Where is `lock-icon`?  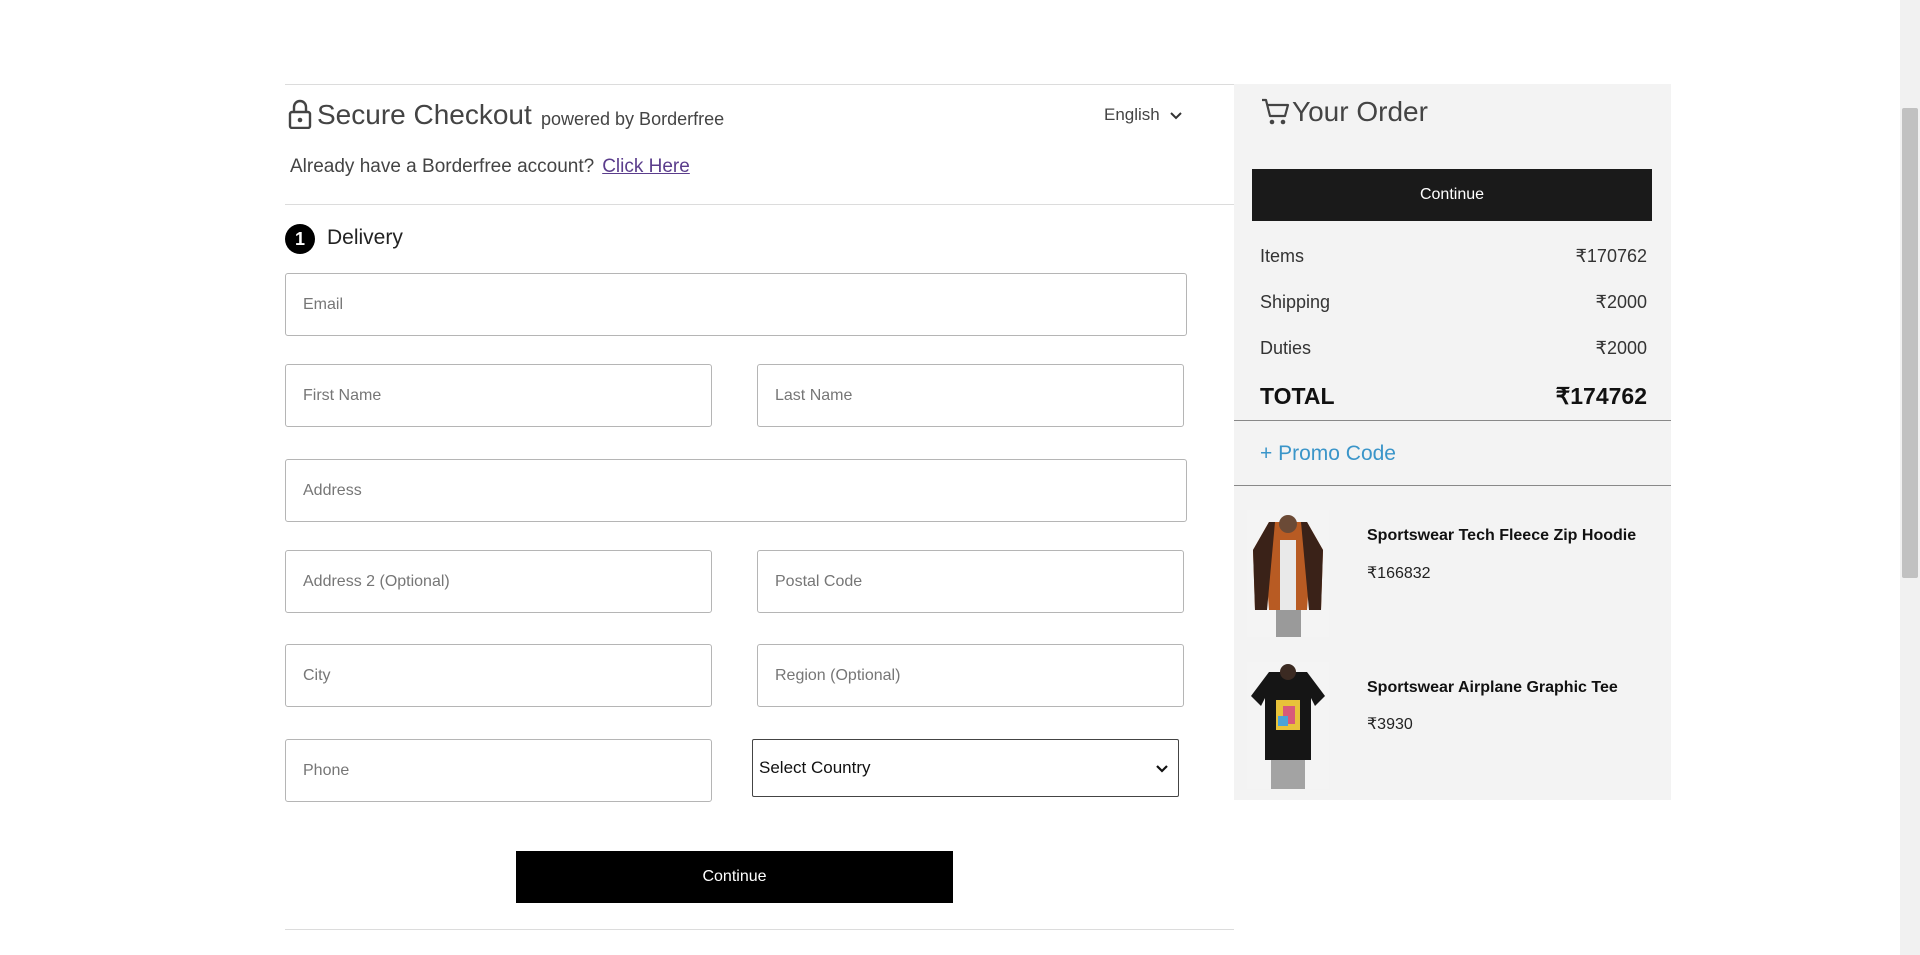
lock-icon is located at coordinates (300, 116).